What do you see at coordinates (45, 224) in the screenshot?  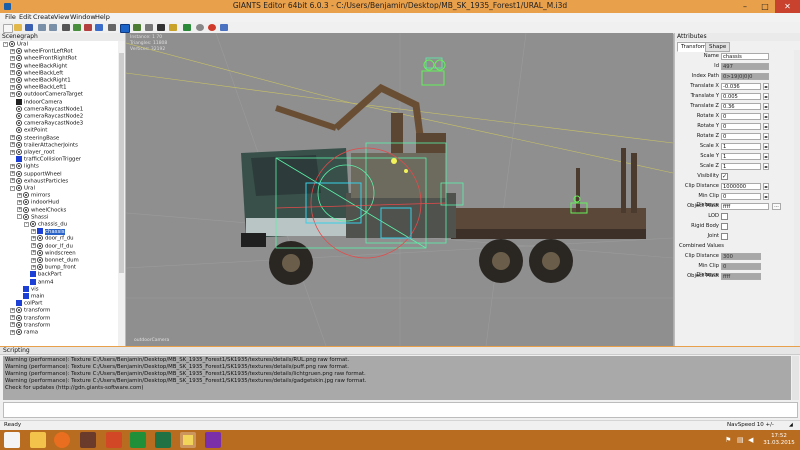 I see `tree-node: - chassis_du` at bounding box center [45, 224].